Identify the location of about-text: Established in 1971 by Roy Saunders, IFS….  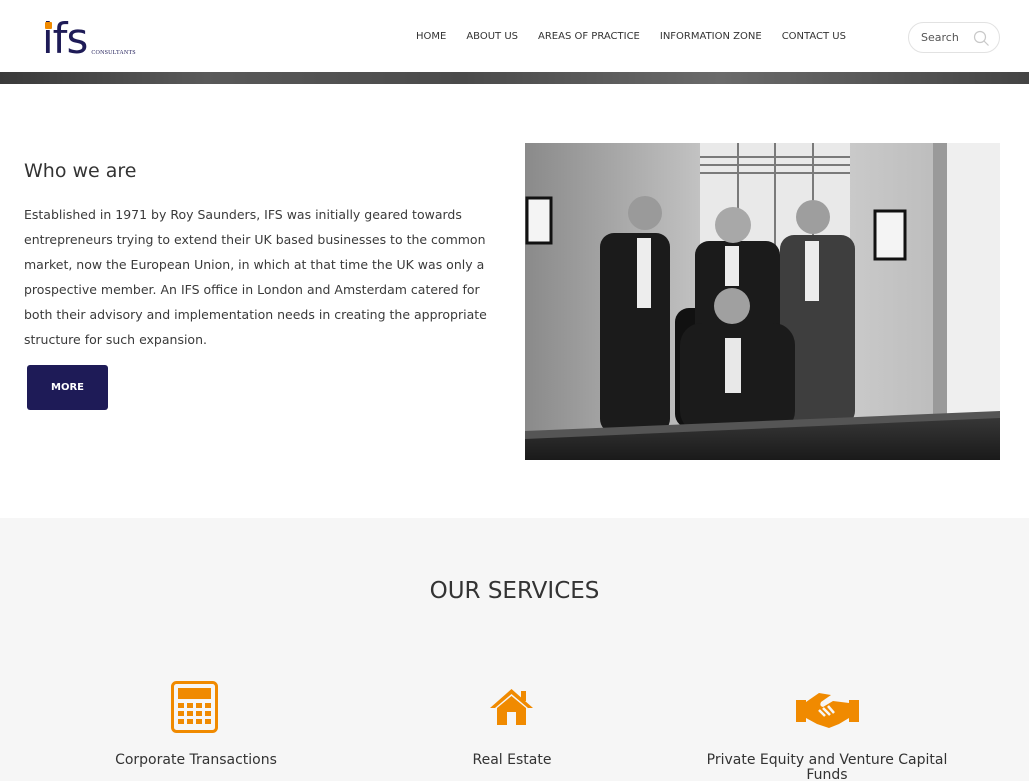
(255, 277).